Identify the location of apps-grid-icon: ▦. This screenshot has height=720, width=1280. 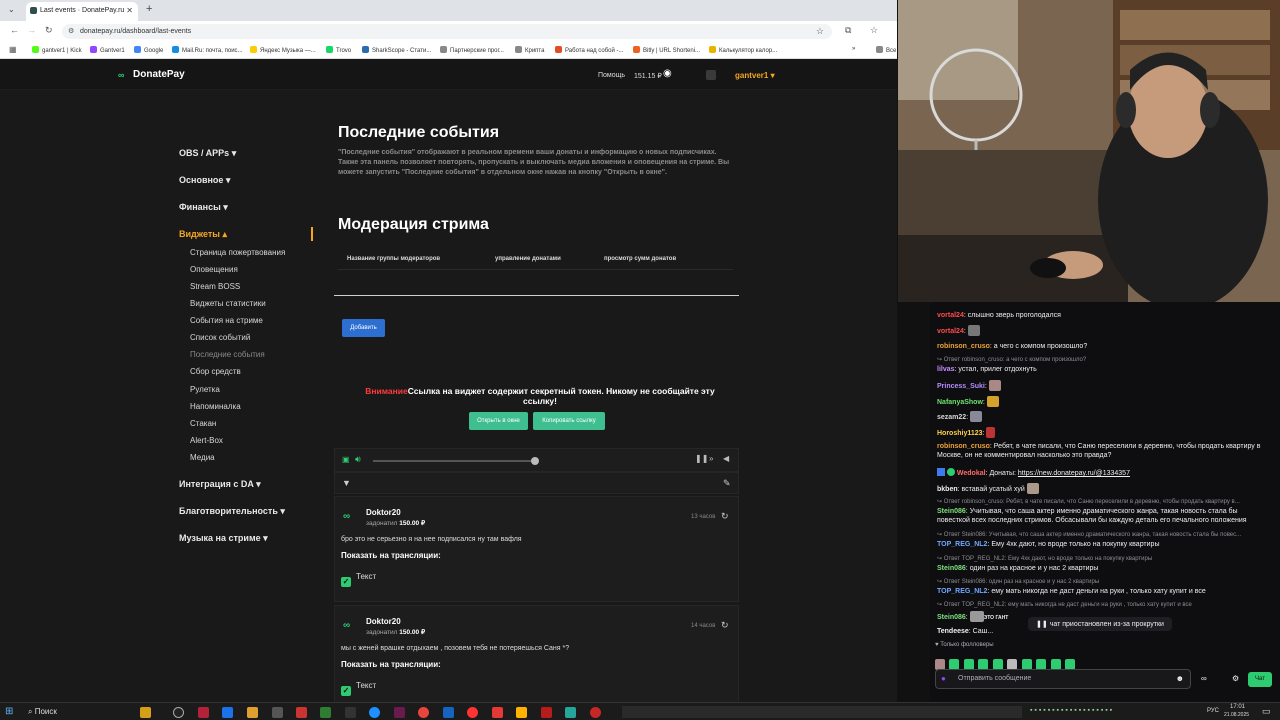
(13, 49).